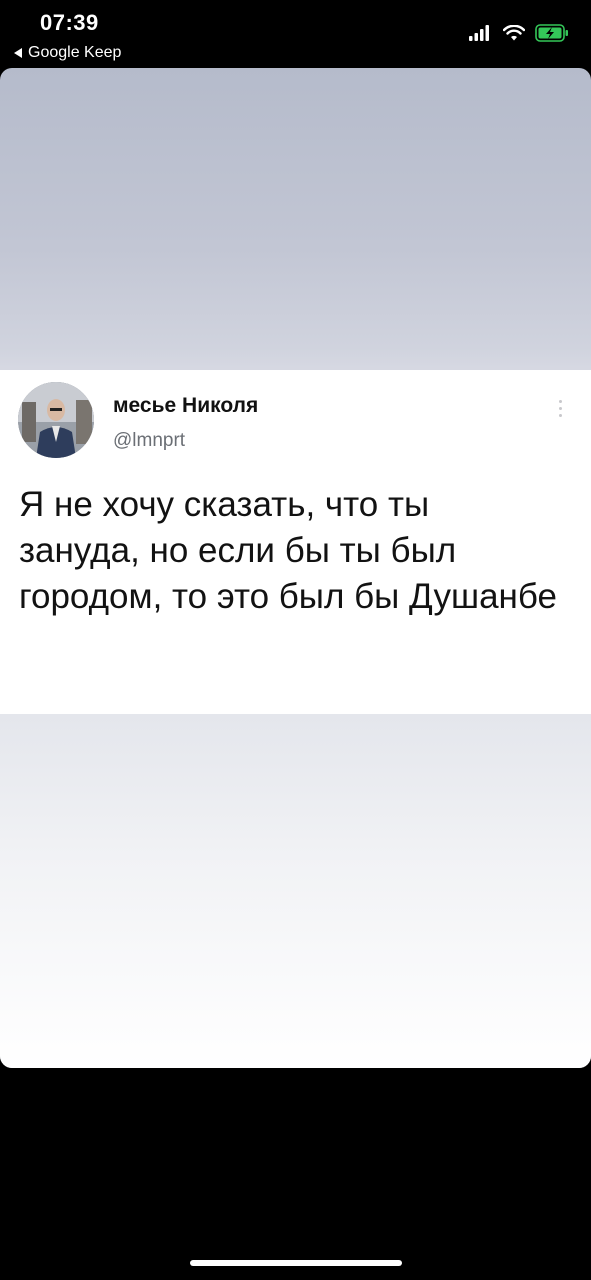 The height and width of the screenshot is (1280, 591). What do you see at coordinates (75, 52) in the screenshot?
I see `back-app-label: Google Keep` at bounding box center [75, 52].